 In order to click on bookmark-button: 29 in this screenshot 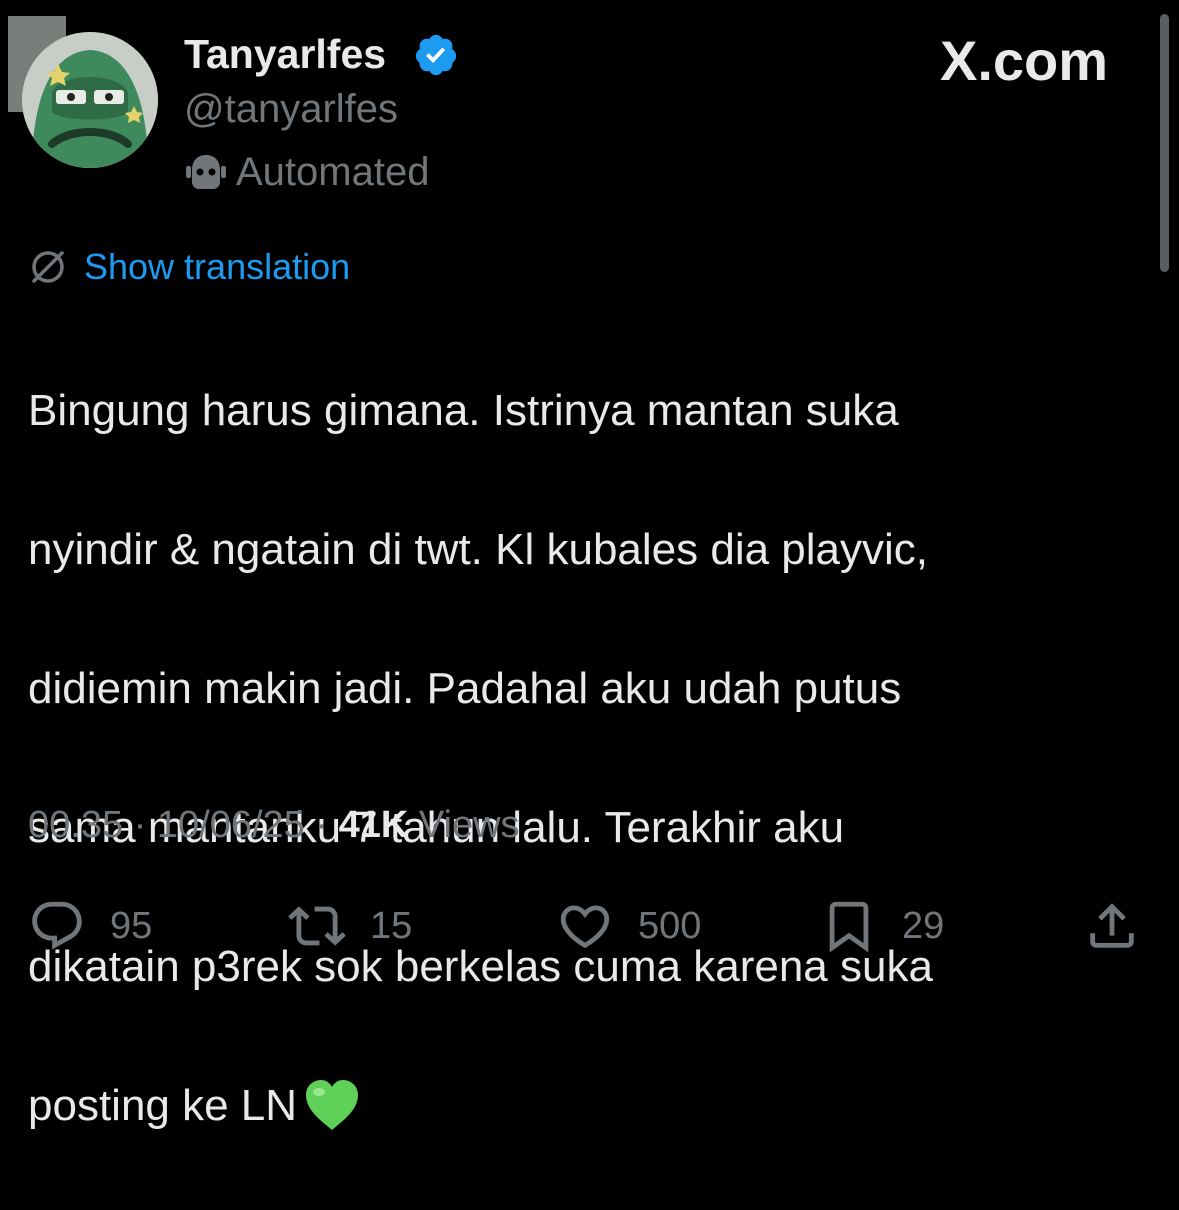, I will do `click(882, 926)`.